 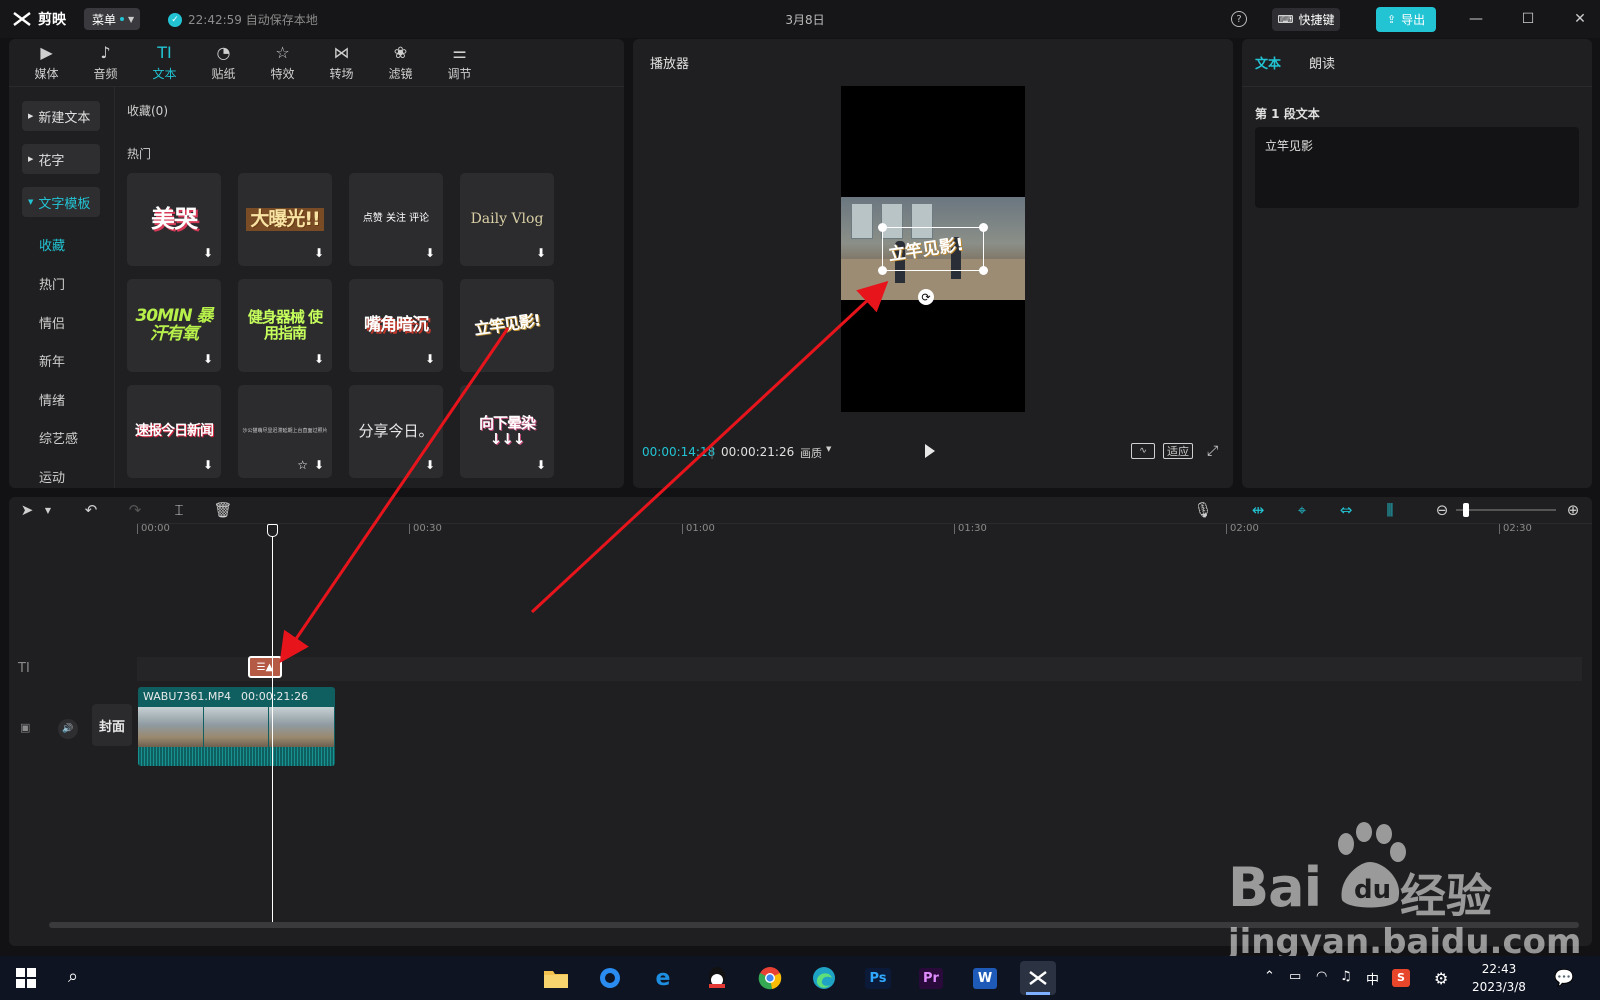 What do you see at coordinates (864, 530) in the screenshot?
I see `time-ruler: 00:00 00:30 01:00 01:30 02:00 02:30` at bounding box center [864, 530].